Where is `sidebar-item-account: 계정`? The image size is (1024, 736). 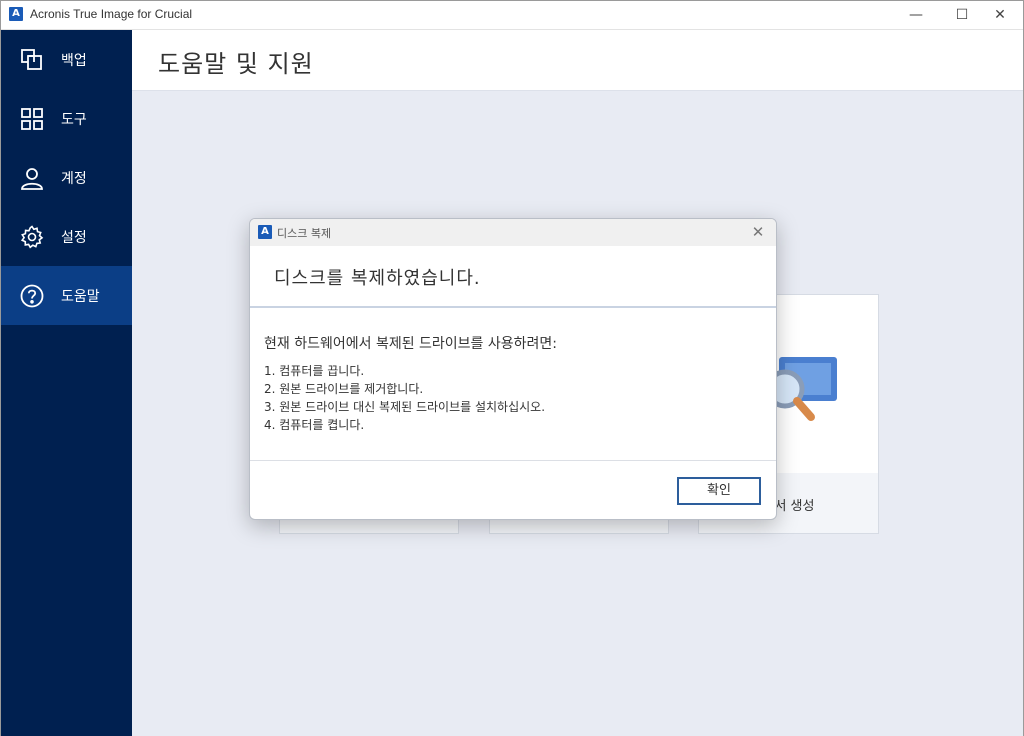 sidebar-item-account: 계정 is located at coordinates (66, 177).